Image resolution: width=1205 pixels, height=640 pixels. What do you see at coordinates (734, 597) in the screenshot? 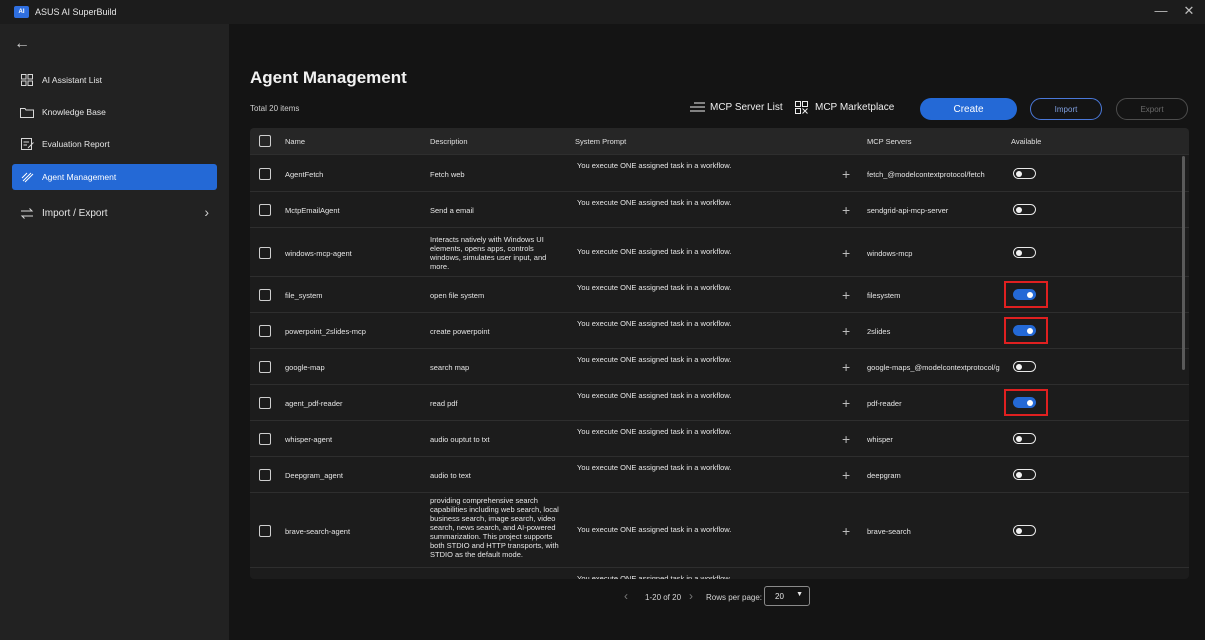
I see `rows-per-page-label: Rows per page:` at bounding box center [734, 597].